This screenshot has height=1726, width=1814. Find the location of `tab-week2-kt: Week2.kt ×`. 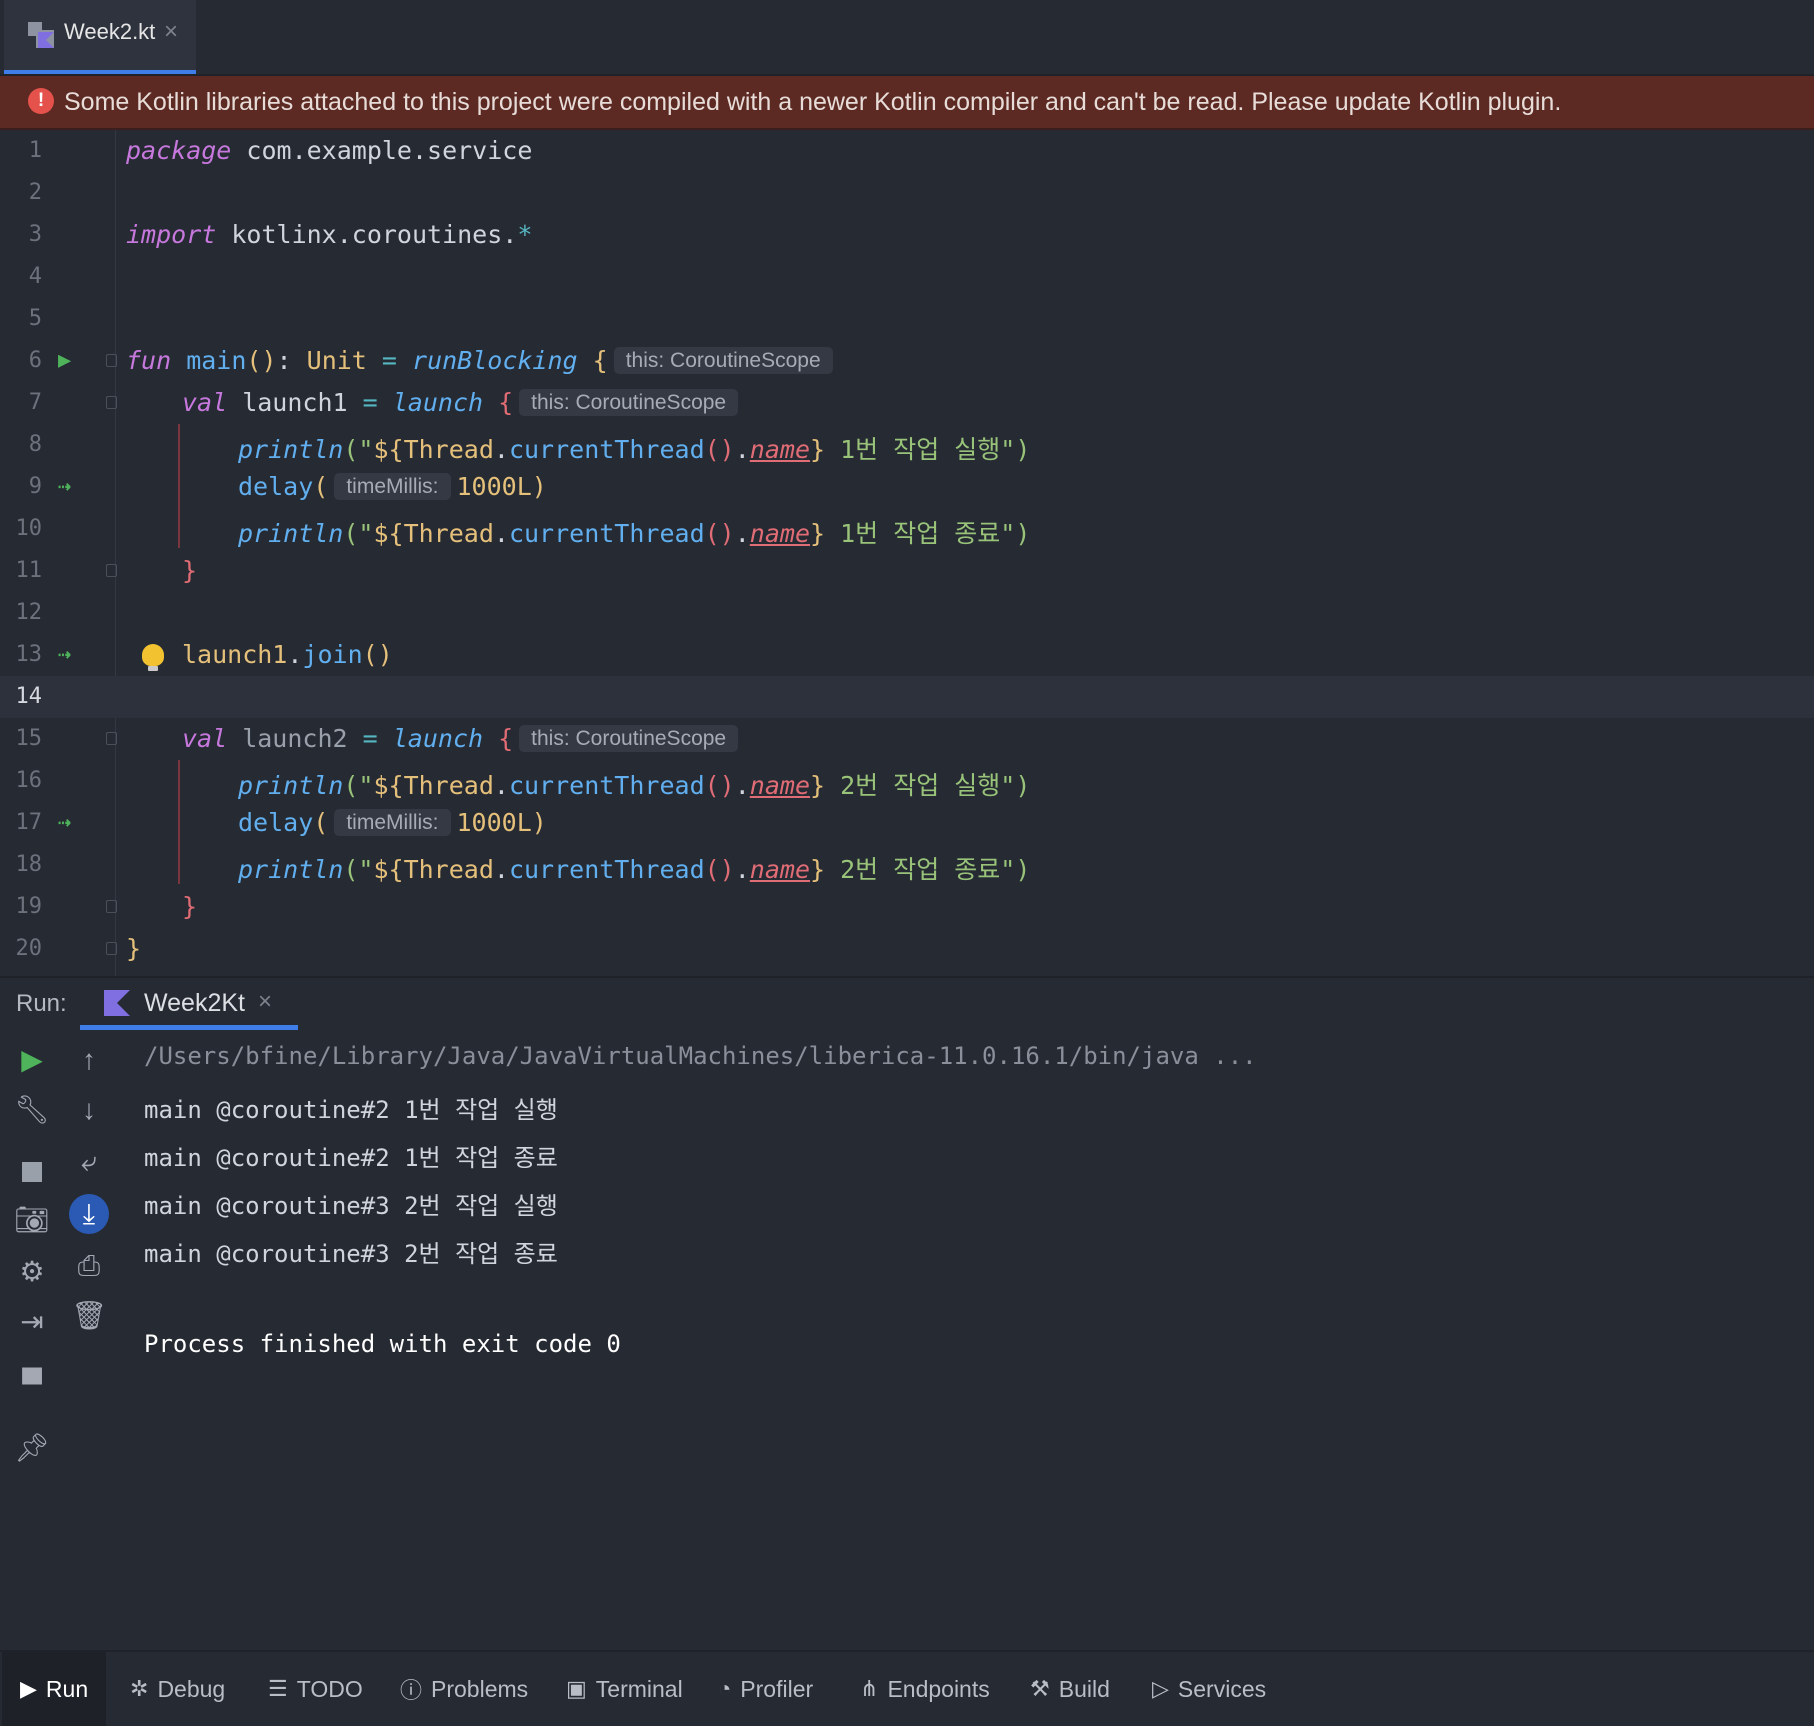

tab-week2-kt: Week2.kt × is located at coordinates (100, 37).